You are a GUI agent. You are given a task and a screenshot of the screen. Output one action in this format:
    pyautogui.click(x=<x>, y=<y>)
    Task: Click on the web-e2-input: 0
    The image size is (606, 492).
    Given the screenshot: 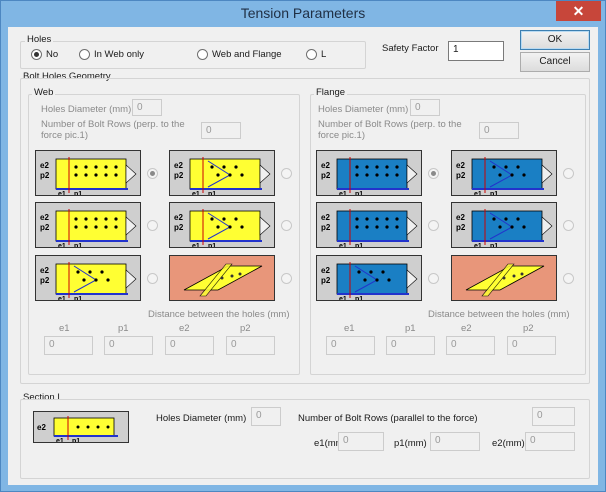 What is the action you would take?
    pyautogui.click(x=189, y=345)
    